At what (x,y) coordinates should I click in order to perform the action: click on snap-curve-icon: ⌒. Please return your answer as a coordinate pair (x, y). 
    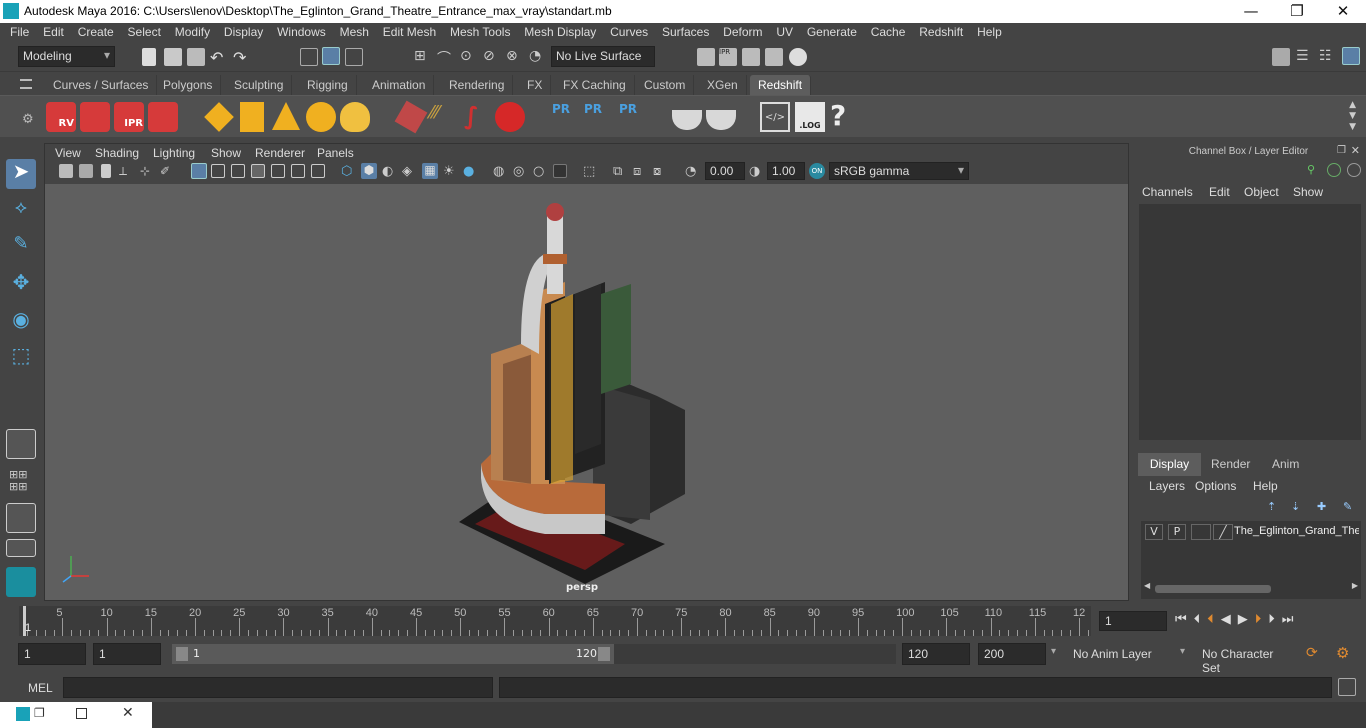
    Looking at the image, I should click on (446, 57).